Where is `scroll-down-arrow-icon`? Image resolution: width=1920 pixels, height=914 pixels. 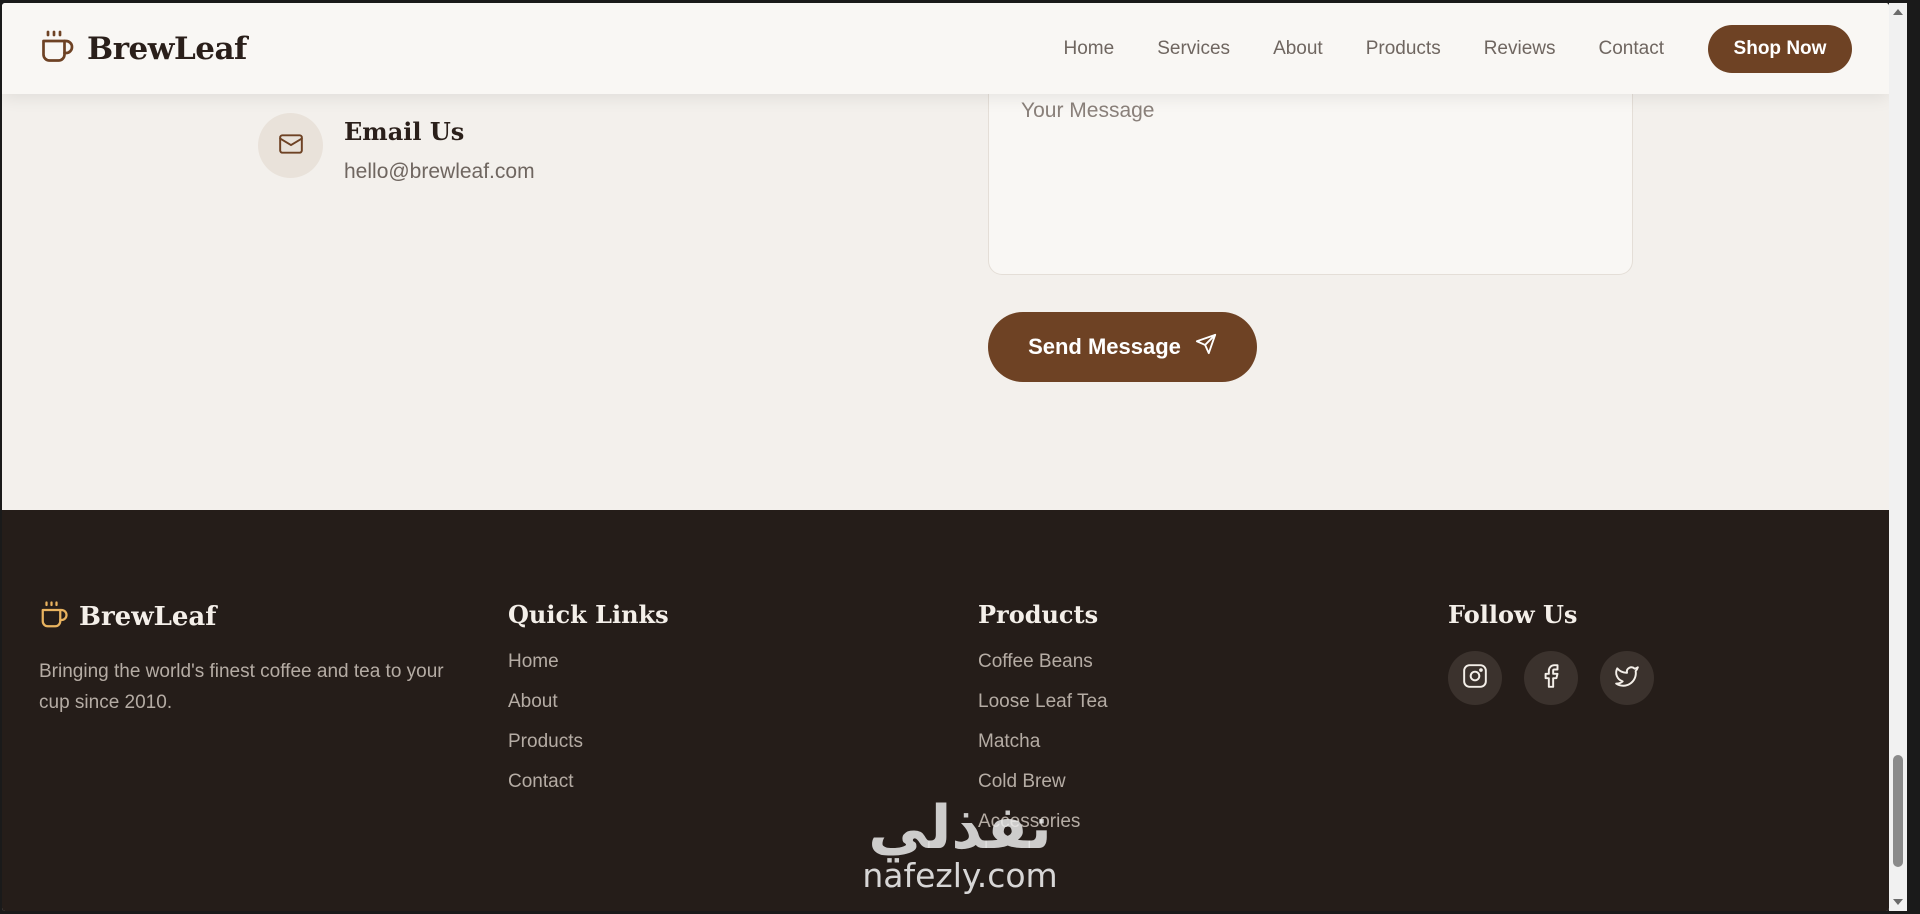 scroll-down-arrow-icon is located at coordinates (1898, 902).